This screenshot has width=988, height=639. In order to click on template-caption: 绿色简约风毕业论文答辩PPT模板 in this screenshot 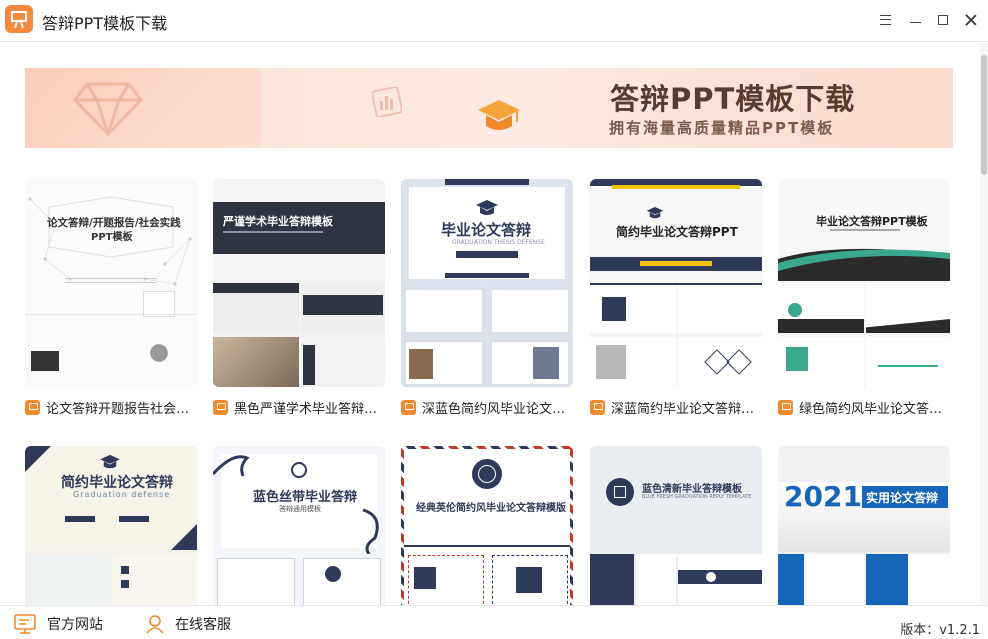, I will do `click(864, 407)`.